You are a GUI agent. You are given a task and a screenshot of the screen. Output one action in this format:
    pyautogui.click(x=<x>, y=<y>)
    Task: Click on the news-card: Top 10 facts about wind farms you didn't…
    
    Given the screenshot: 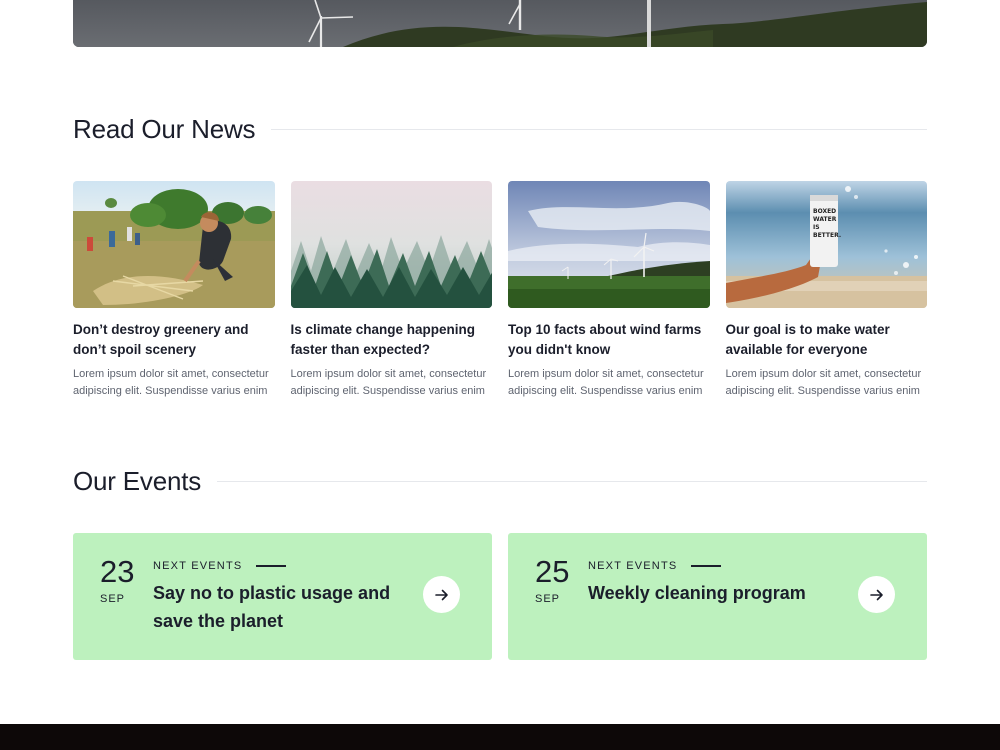 What is the action you would take?
    pyautogui.click(x=609, y=290)
    